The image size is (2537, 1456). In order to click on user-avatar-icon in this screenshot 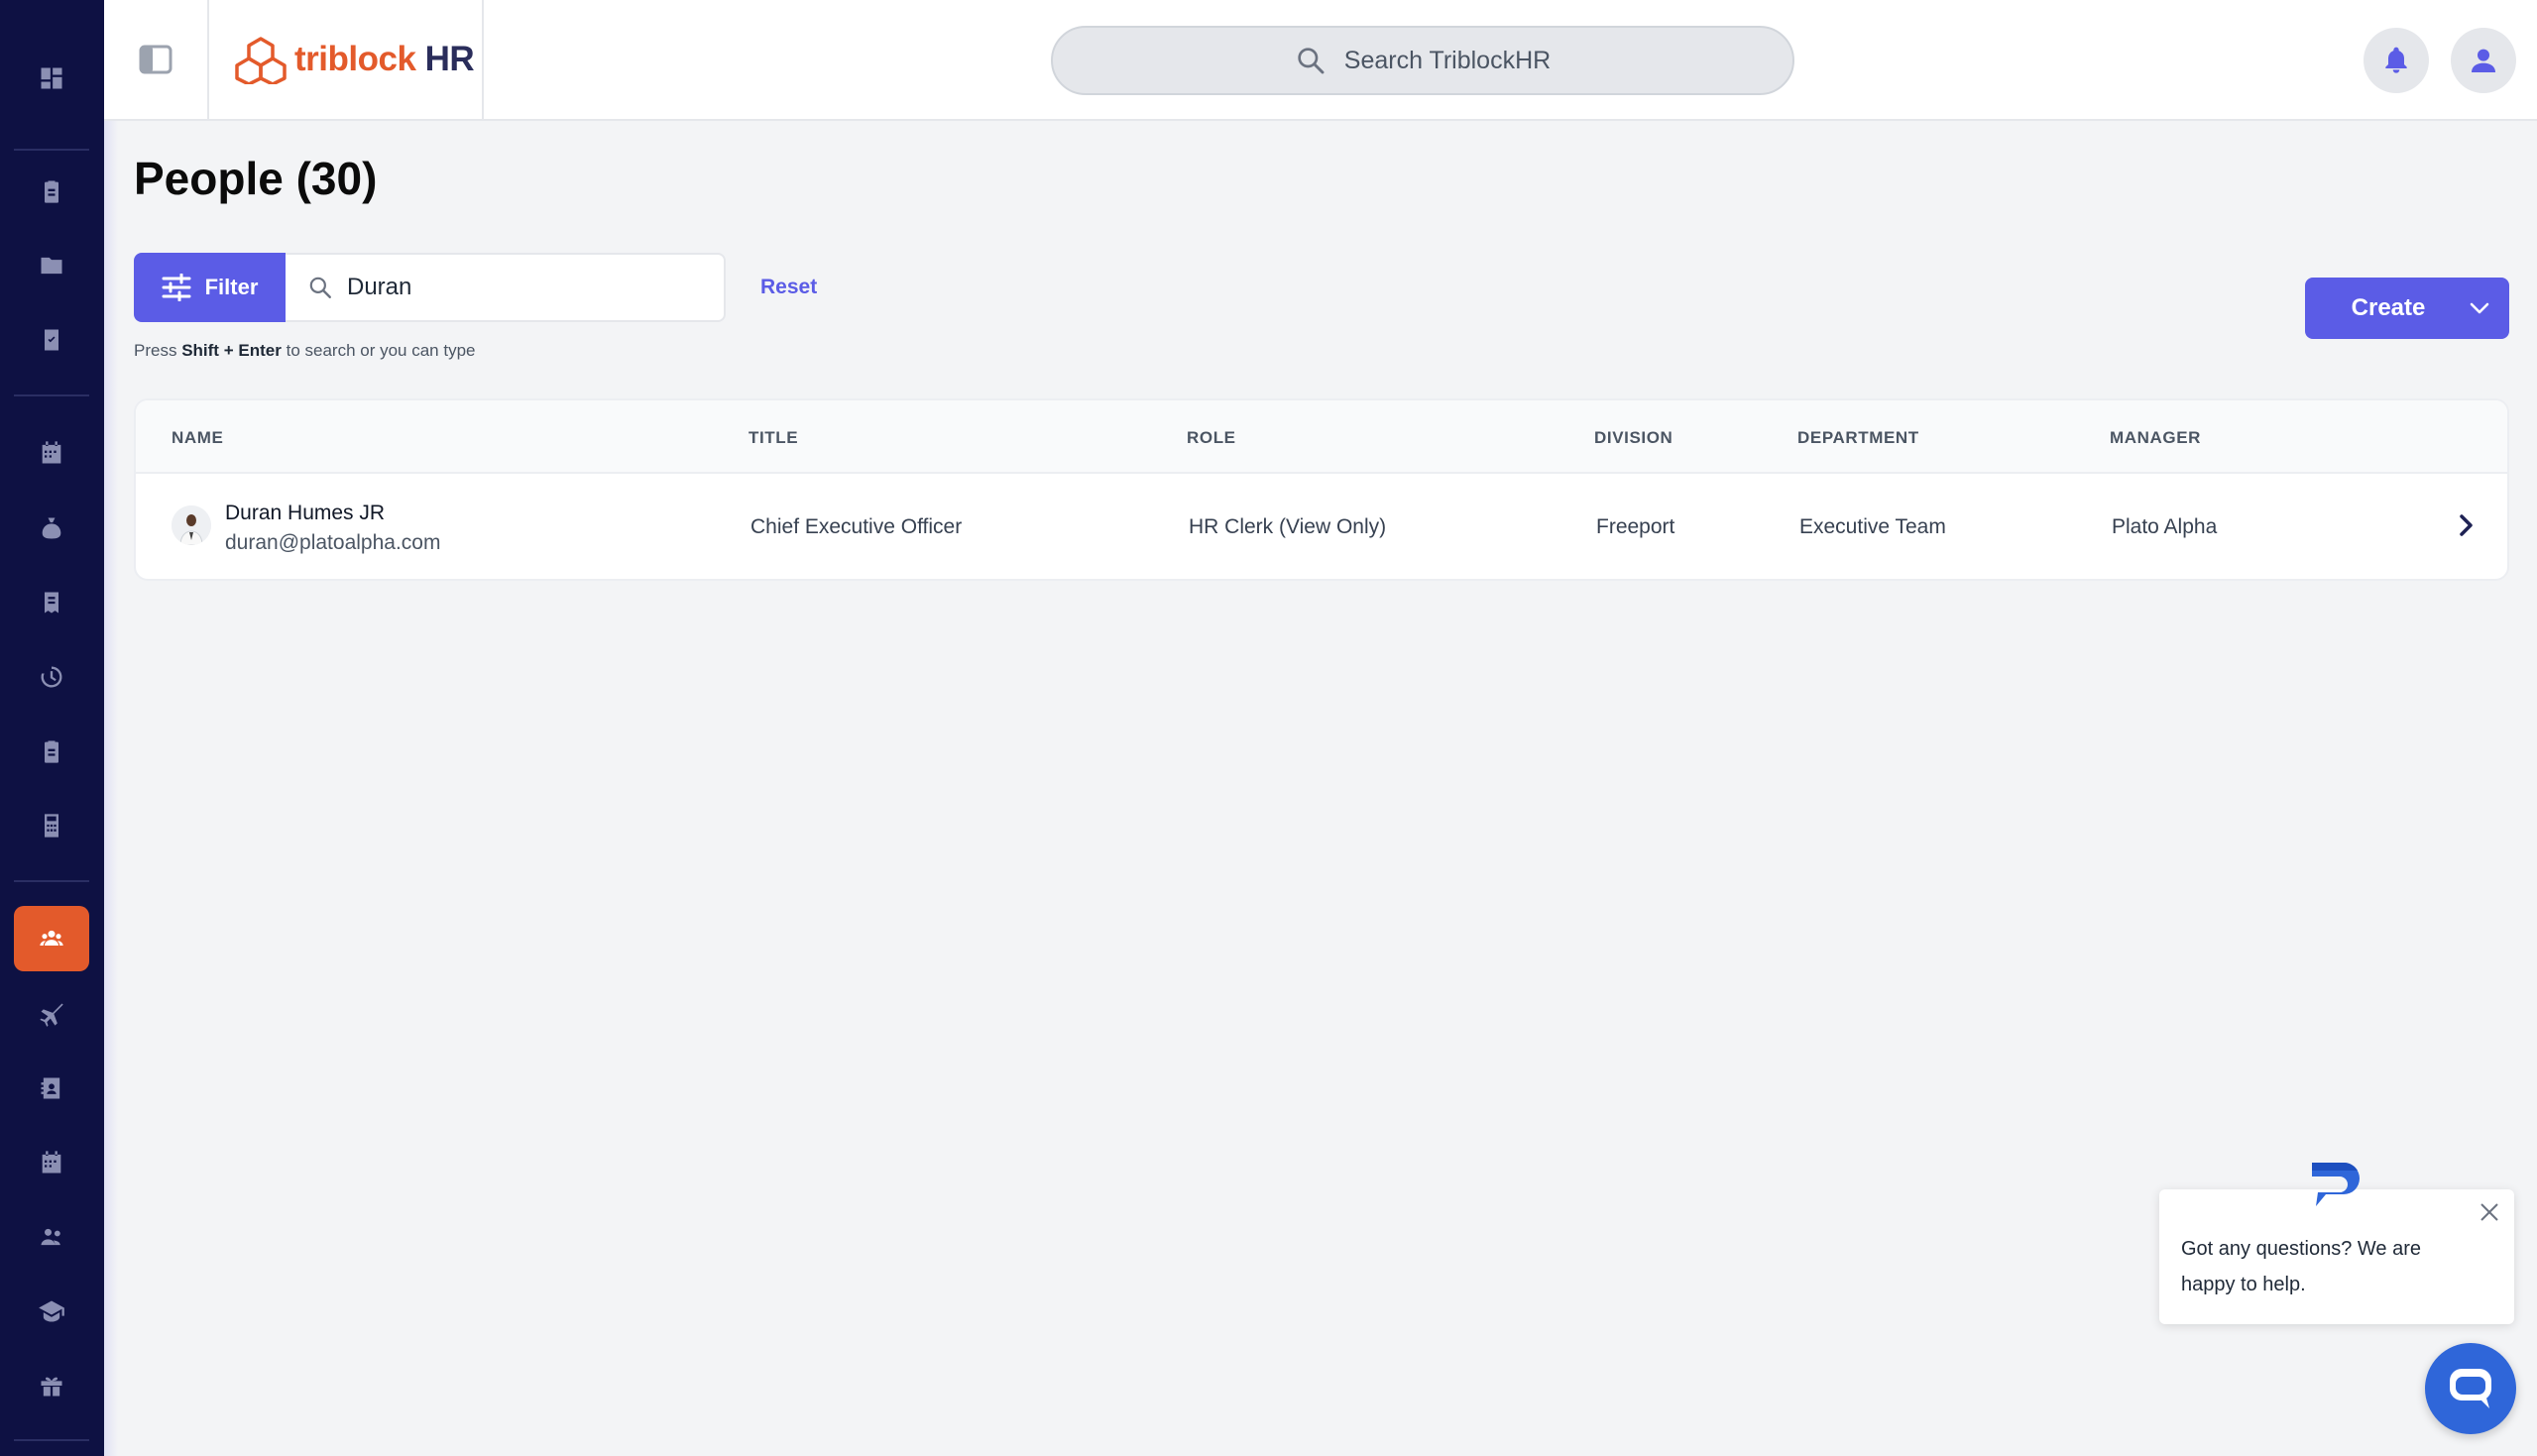, I will do `click(2483, 60)`.